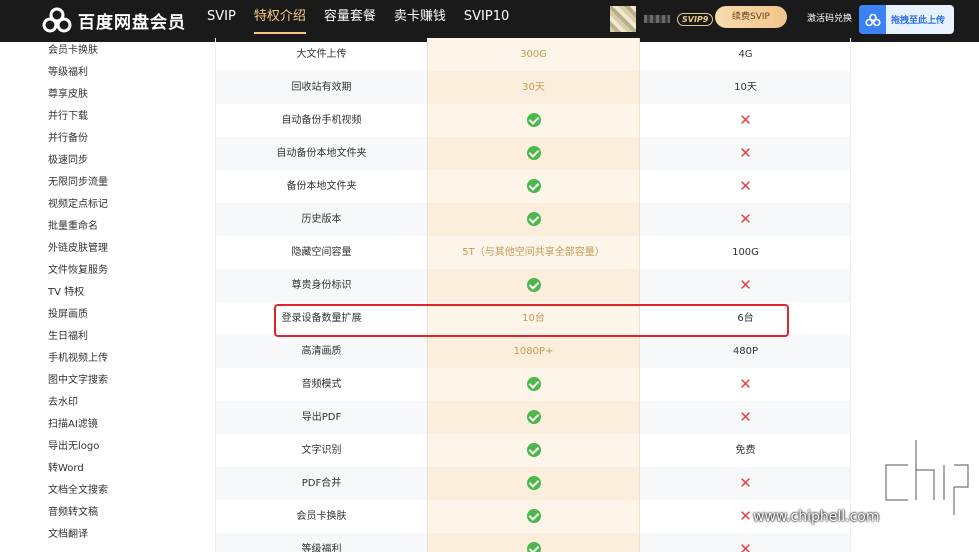 The width and height of the screenshot is (979, 552). I want to click on sidebar-item: 文档全文搜索, so click(123, 491).